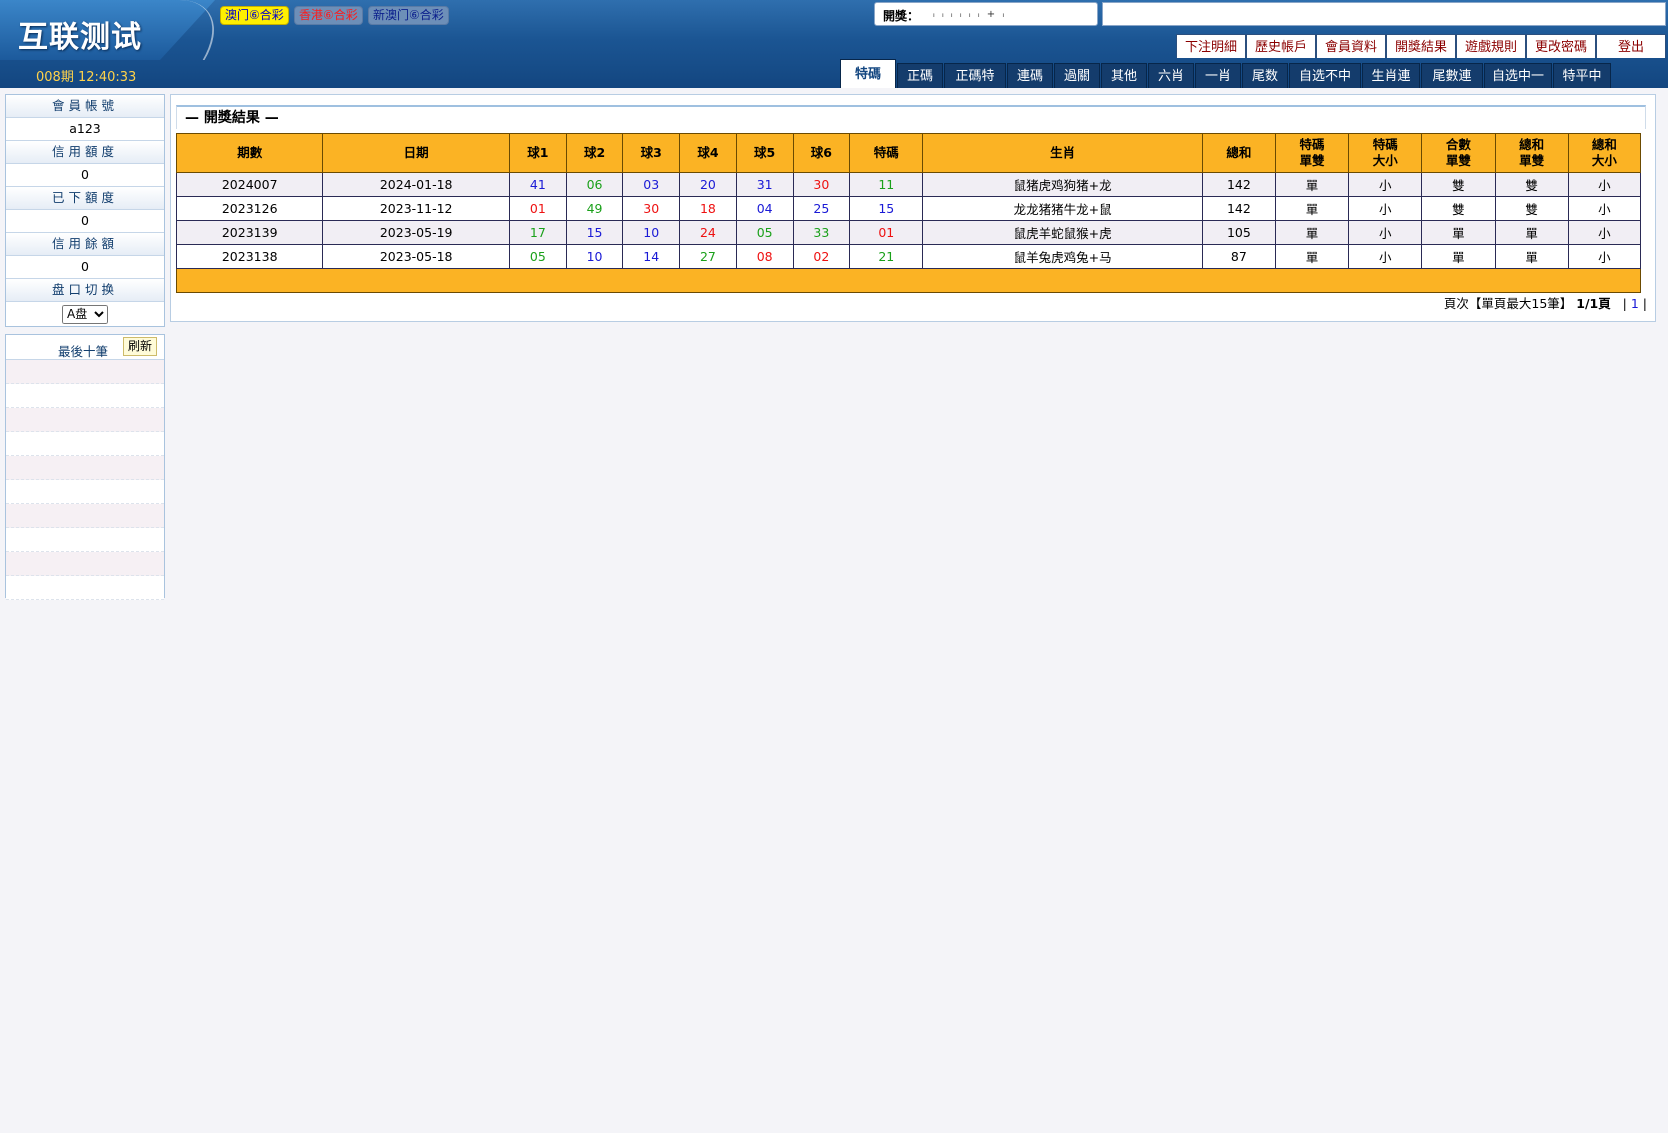 Image resolution: width=1668 pixels, height=1133 pixels. What do you see at coordinates (1265, 75) in the screenshot?
I see `tab-tail-number: 尾数` at bounding box center [1265, 75].